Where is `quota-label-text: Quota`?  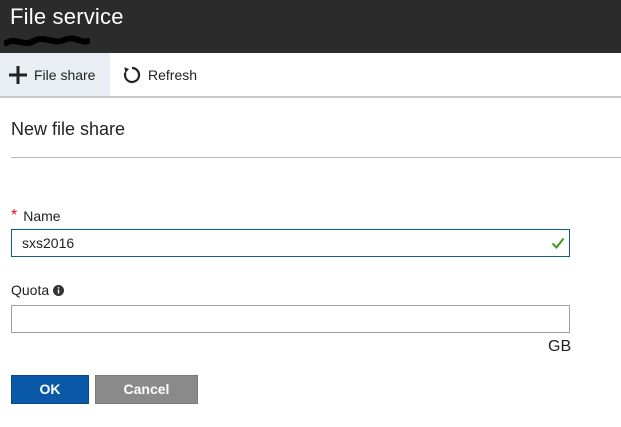
quota-label-text: Quota is located at coordinates (30, 290).